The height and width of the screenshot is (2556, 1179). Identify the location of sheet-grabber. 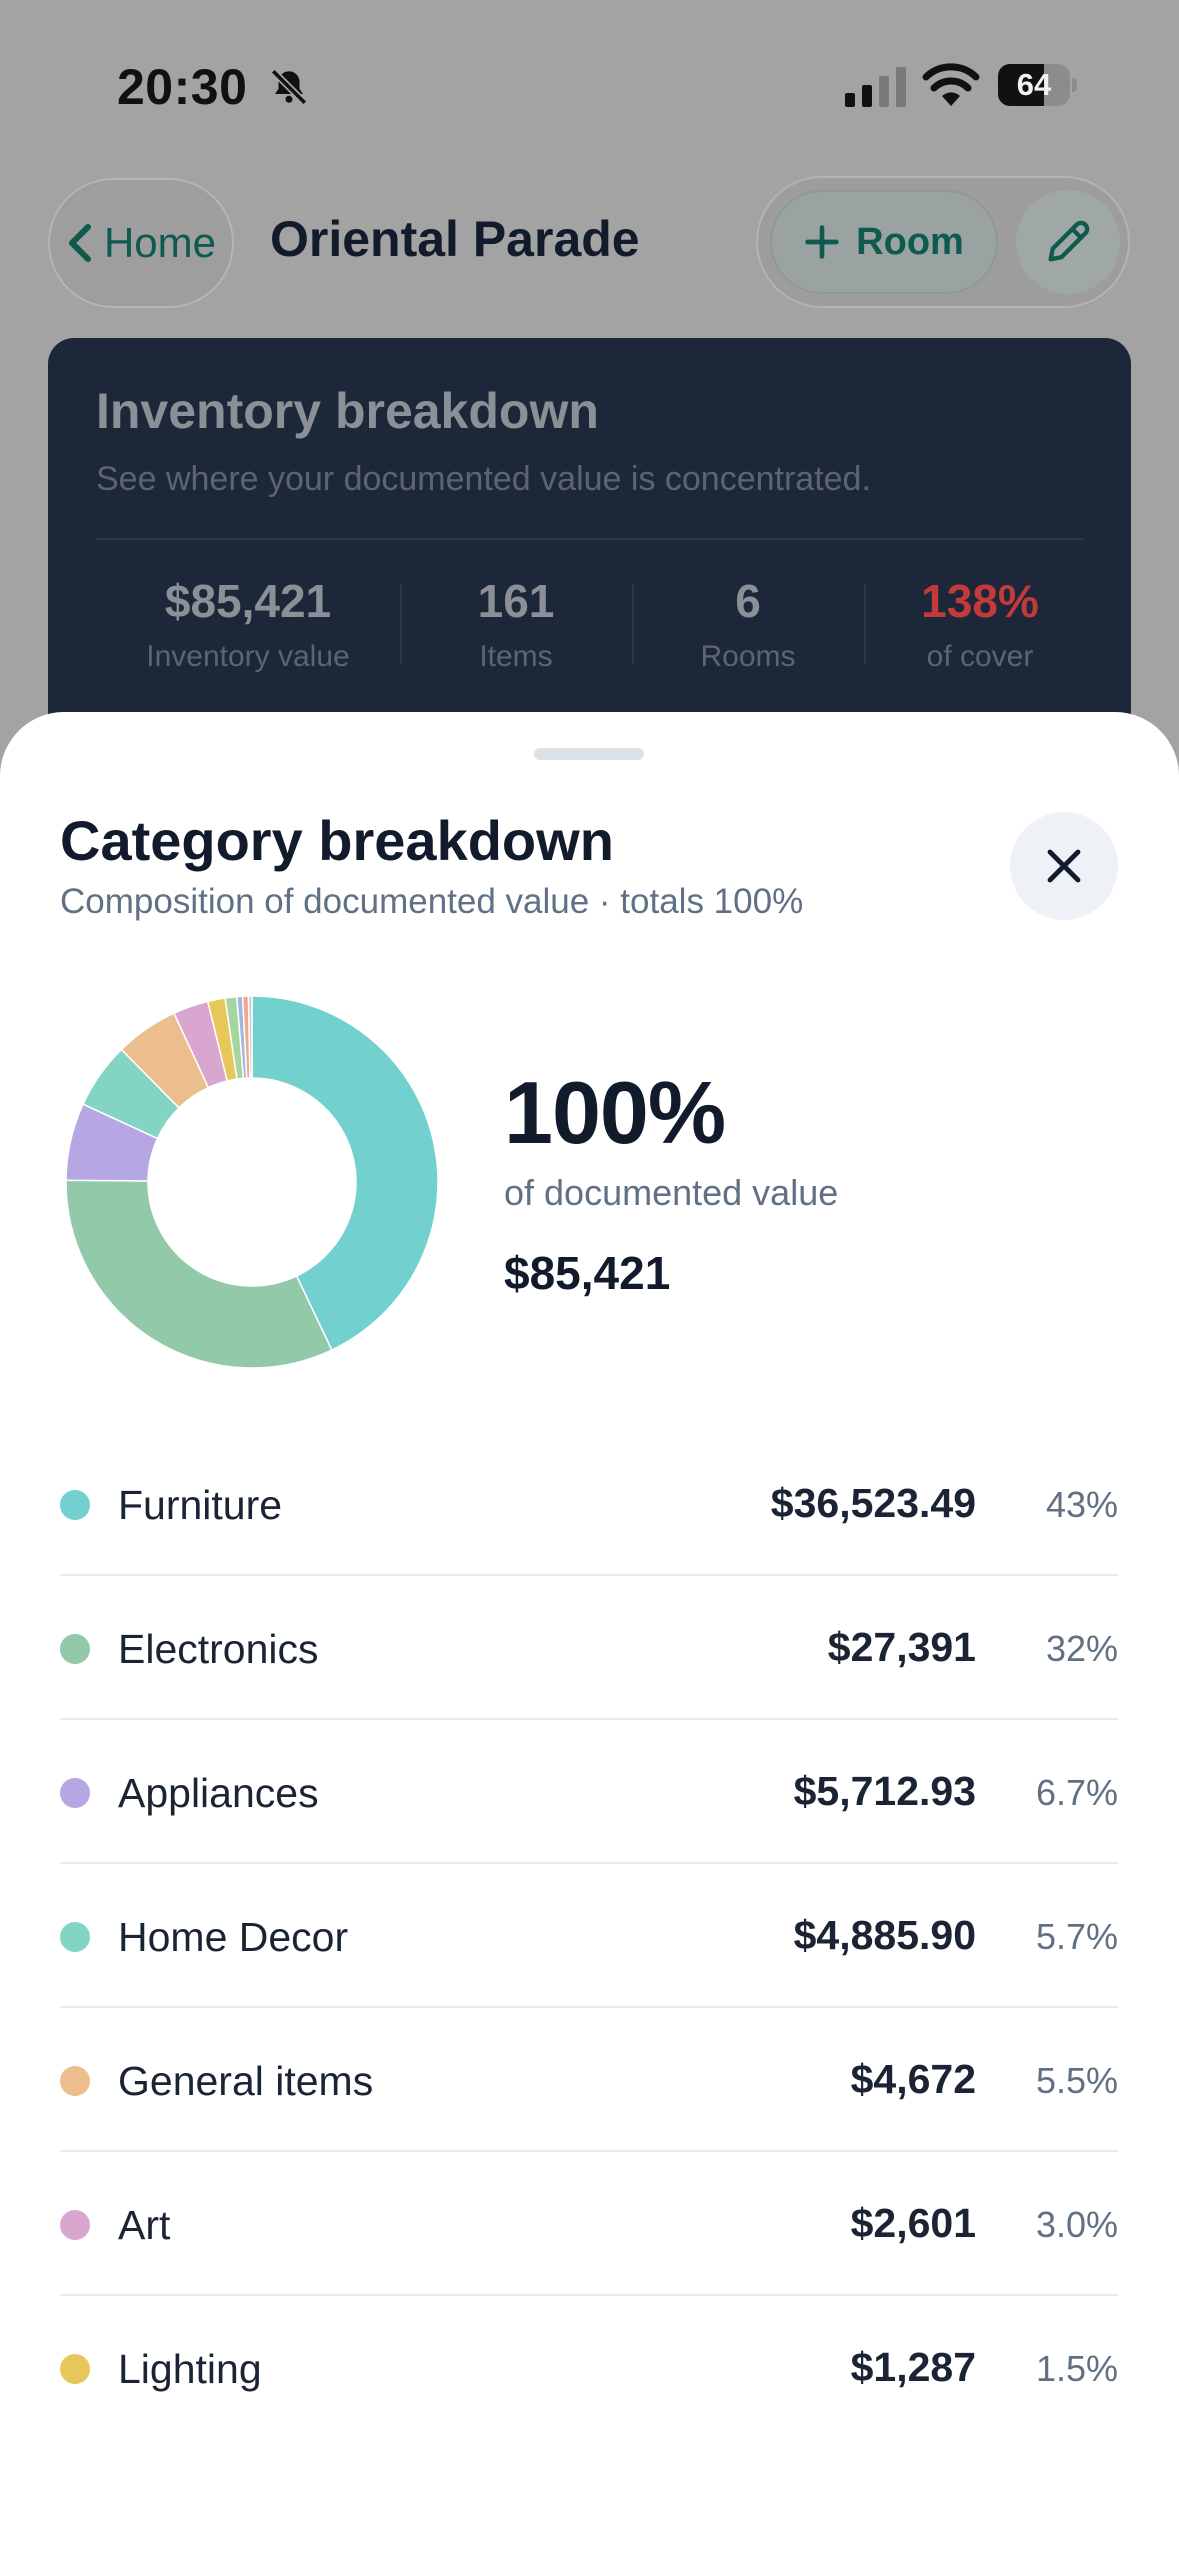
(589, 754).